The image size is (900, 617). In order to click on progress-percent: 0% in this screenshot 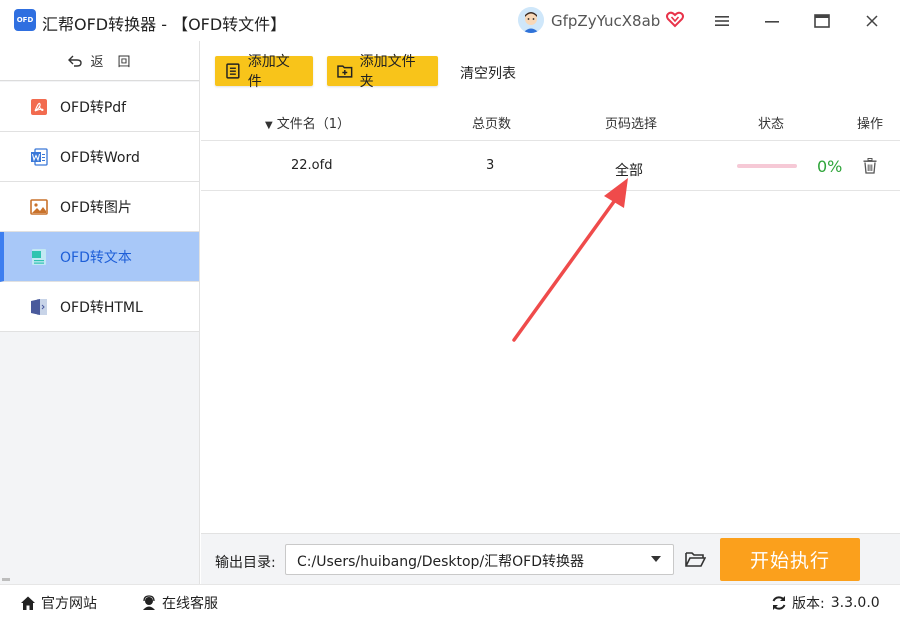, I will do `click(830, 166)`.